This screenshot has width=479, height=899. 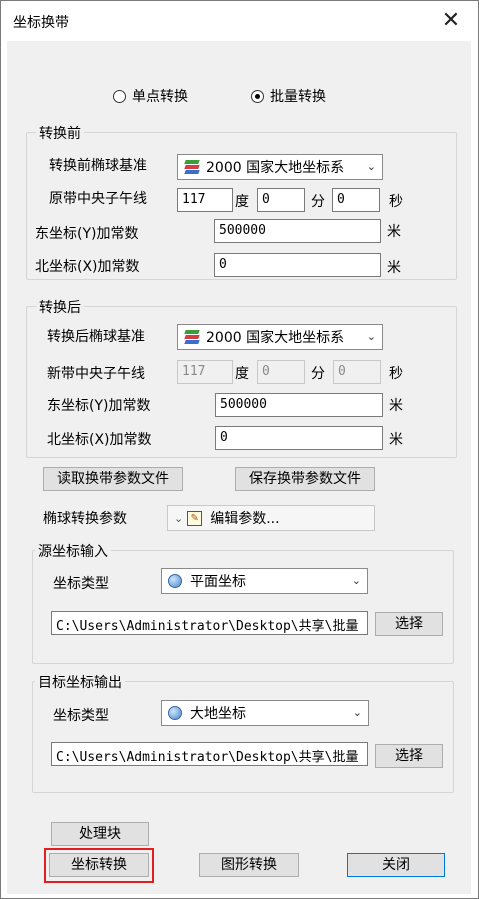 I want to click on source-select-button: 选择, so click(x=409, y=624).